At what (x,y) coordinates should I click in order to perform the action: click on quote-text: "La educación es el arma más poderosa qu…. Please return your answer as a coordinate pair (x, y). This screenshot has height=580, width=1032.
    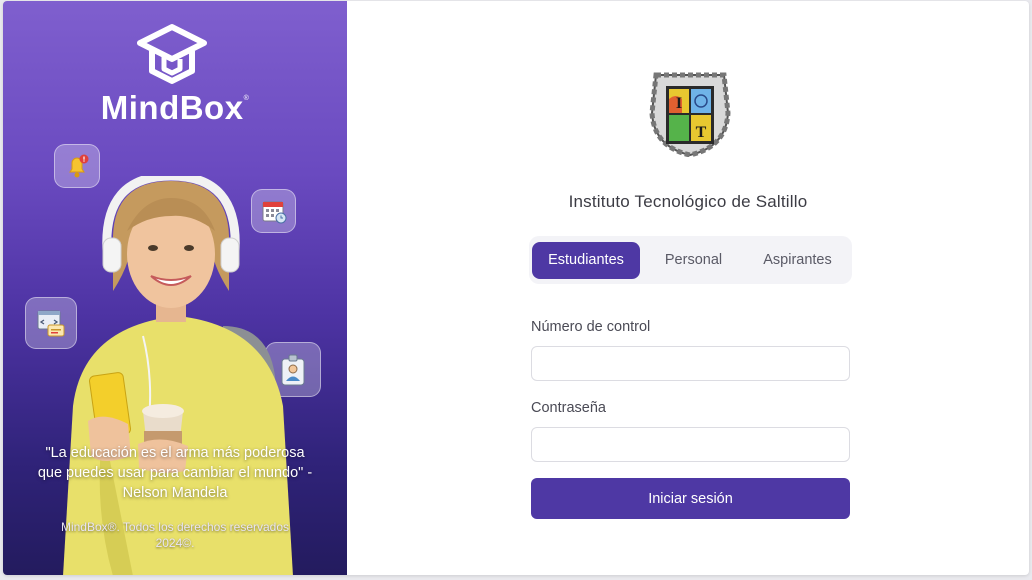
    Looking at the image, I should click on (175, 473).